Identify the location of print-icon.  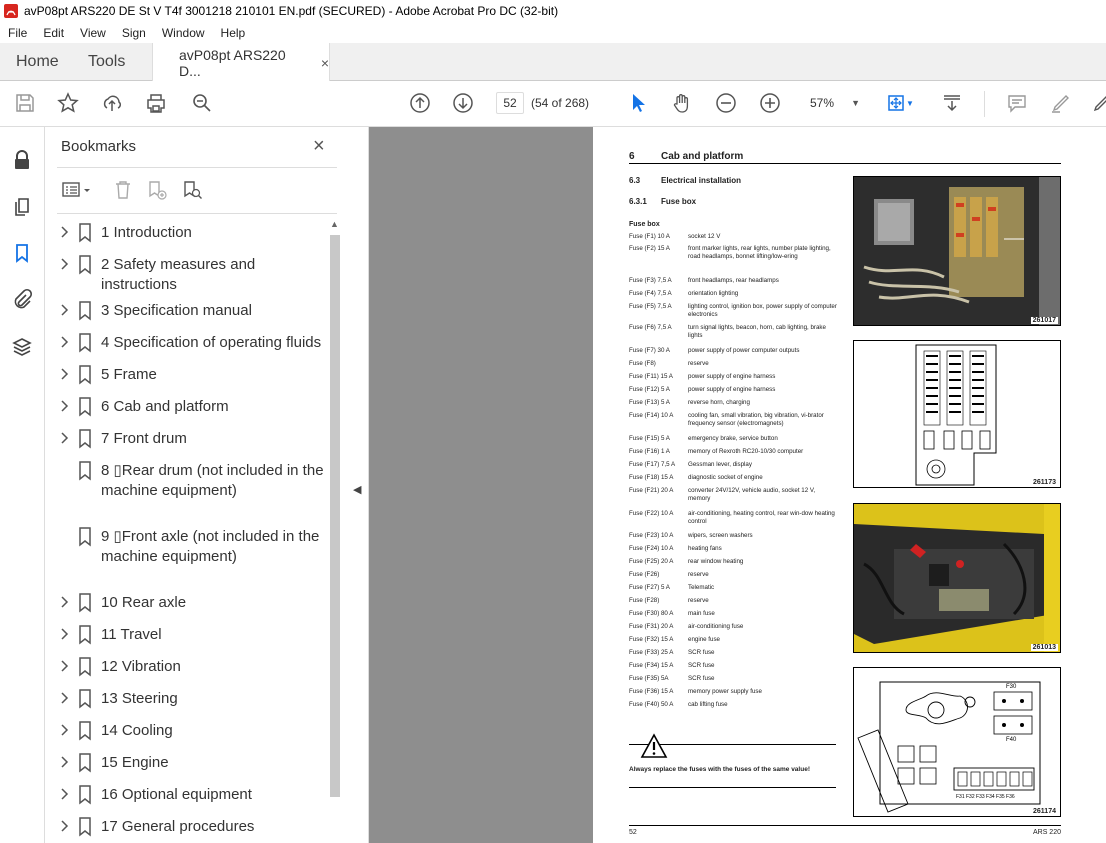
(156, 103).